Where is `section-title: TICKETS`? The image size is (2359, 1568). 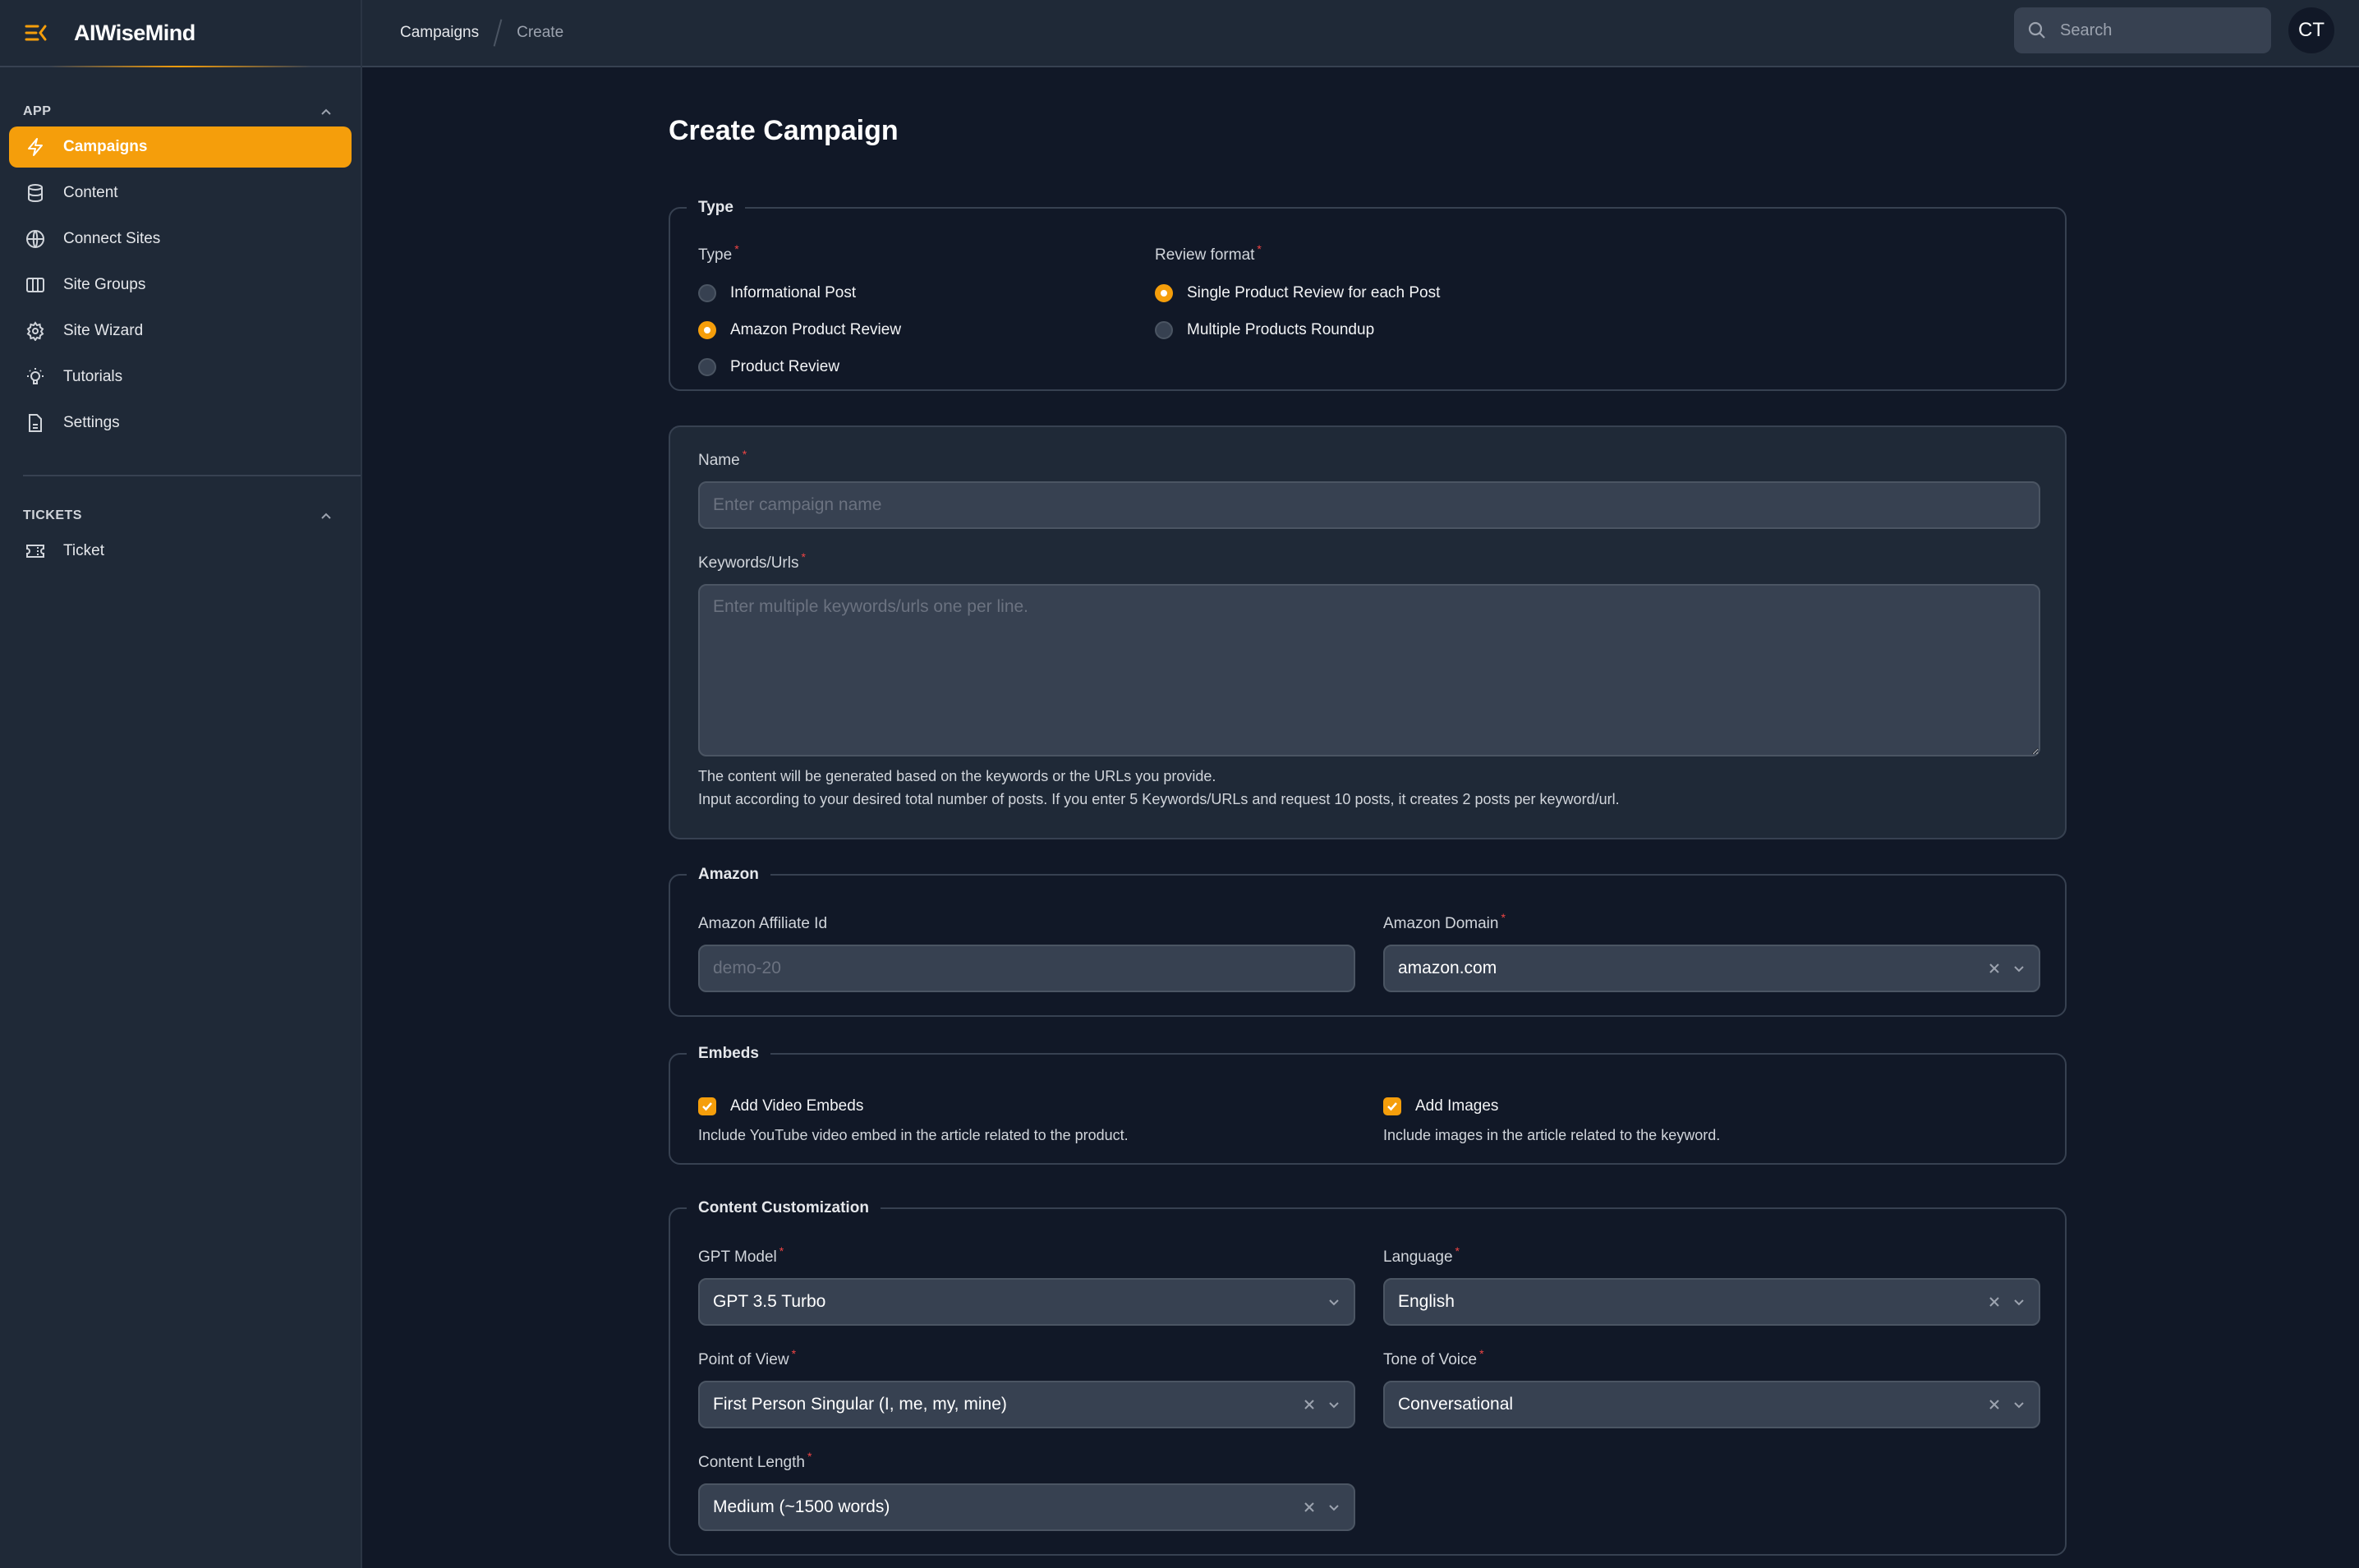 section-title: TICKETS is located at coordinates (53, 515).